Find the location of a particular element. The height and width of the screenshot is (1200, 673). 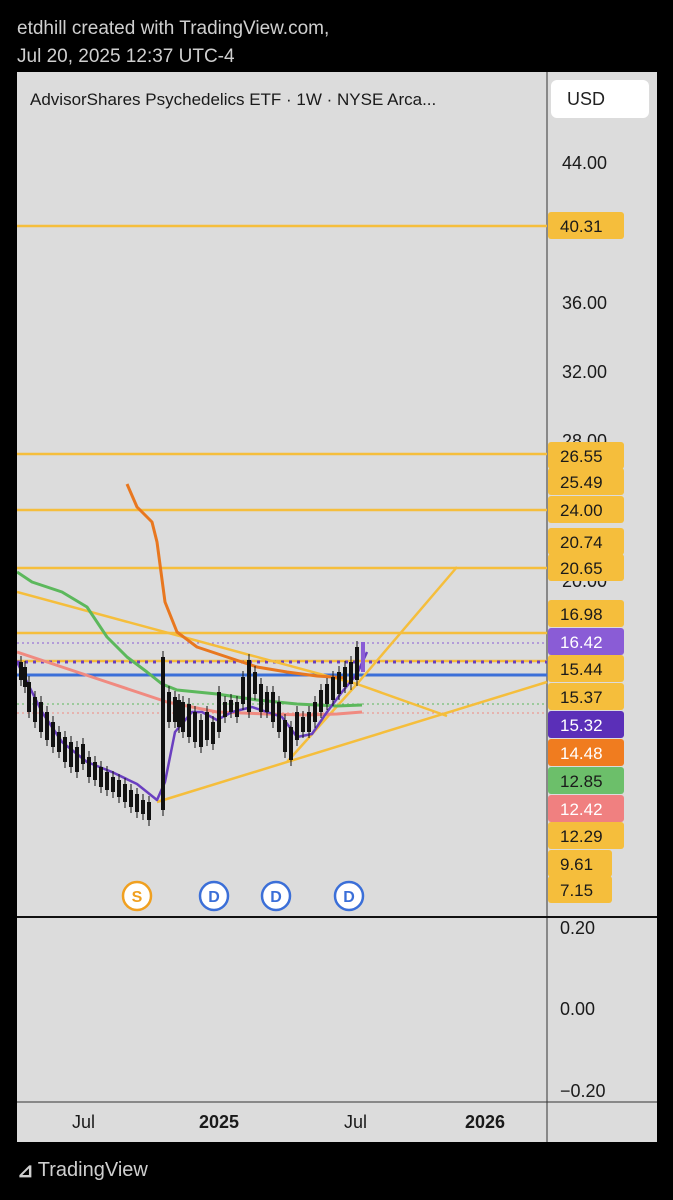

price-tag-label: 12.85 is located at coordinates (581, 781).